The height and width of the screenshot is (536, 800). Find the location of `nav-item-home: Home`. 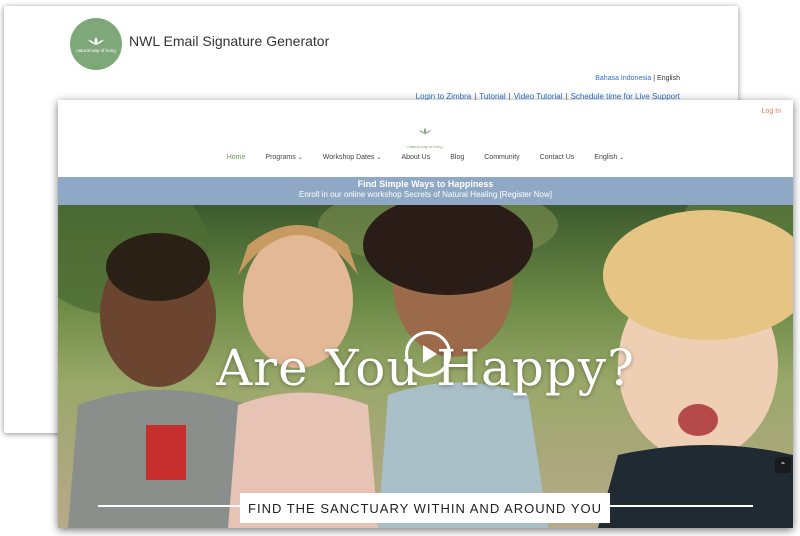

nav-item-home: Home is located at coordinates (236, 161).